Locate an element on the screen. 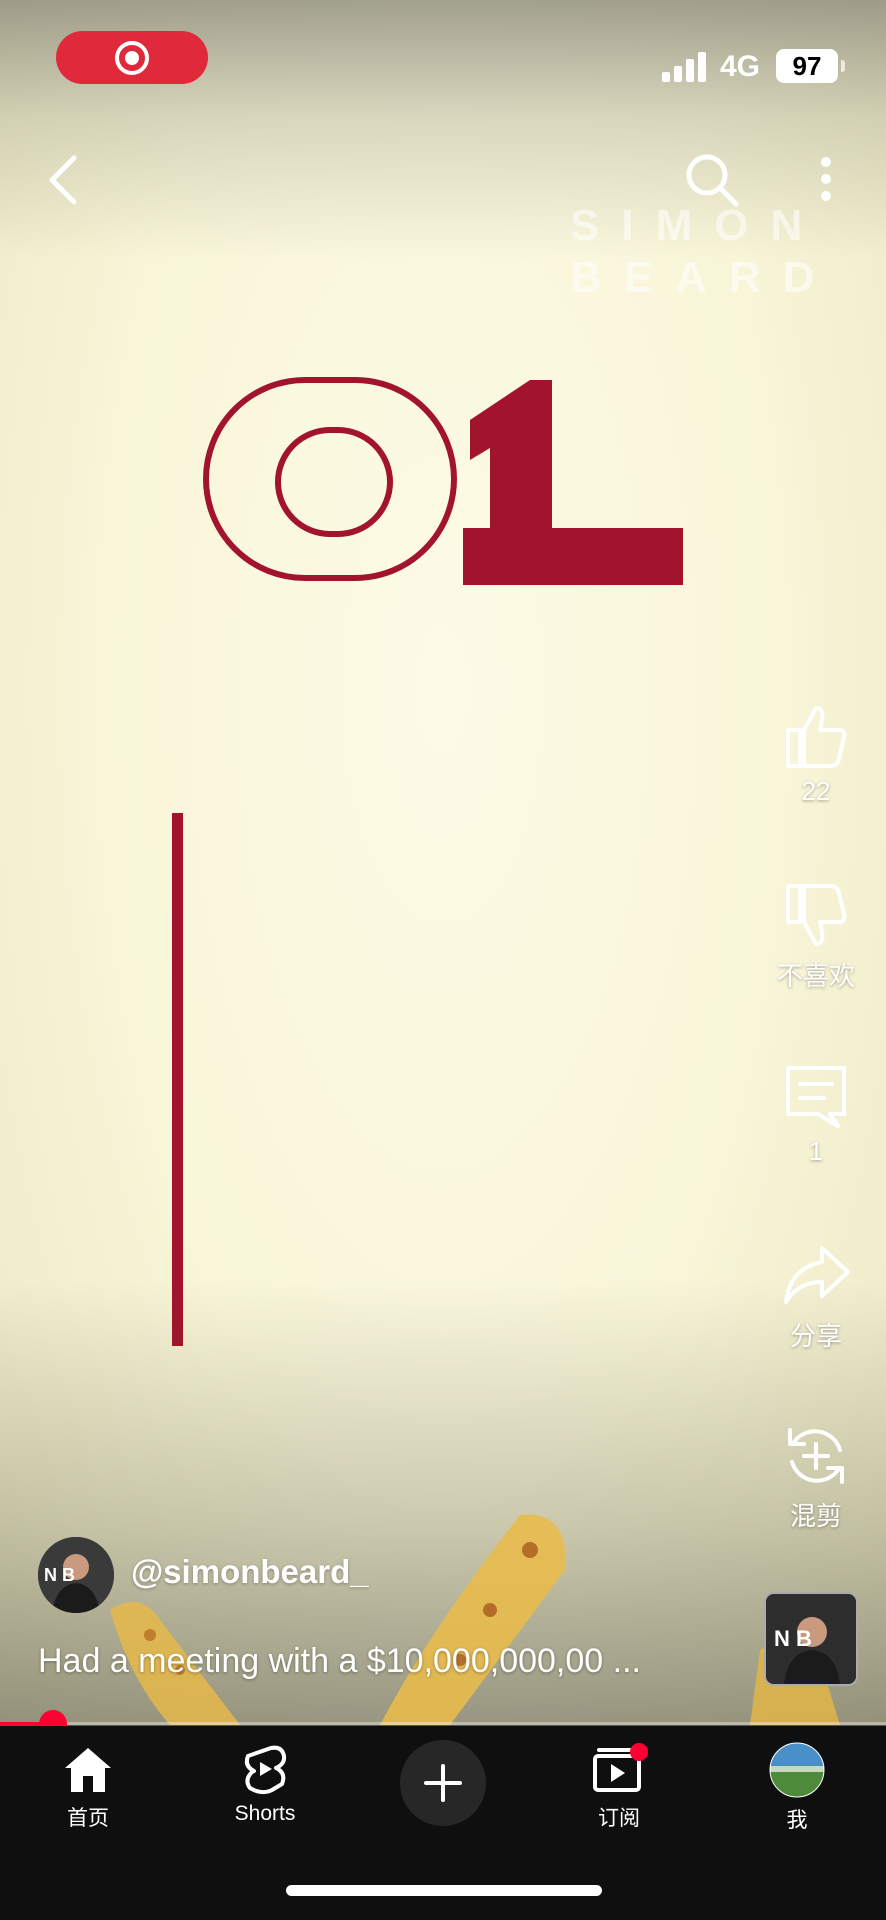 This screenshot has width=886, height=1920. nav-shorts-label: Shorts is located at coordinates (265, 1813).